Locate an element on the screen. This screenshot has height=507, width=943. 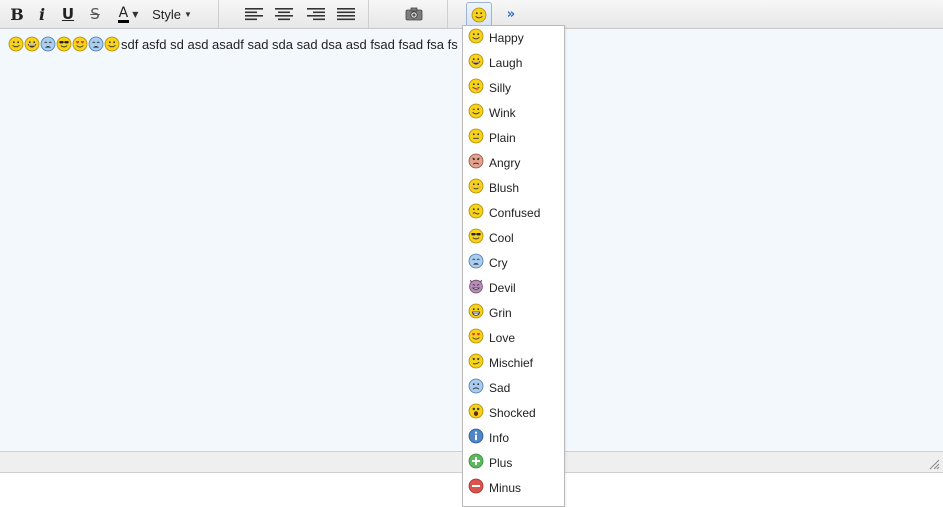
shocked-icon is located at coordinates (476, 413).